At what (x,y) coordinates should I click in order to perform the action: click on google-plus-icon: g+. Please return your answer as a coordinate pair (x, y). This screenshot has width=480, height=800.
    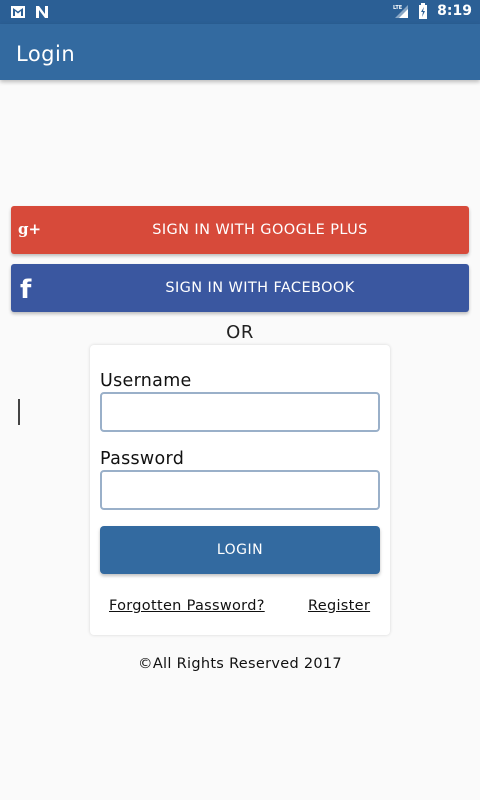
    Looking at the image, I should click on (29, 230).